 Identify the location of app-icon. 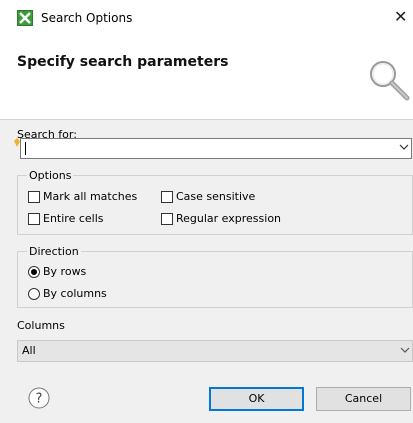
(25, 18).